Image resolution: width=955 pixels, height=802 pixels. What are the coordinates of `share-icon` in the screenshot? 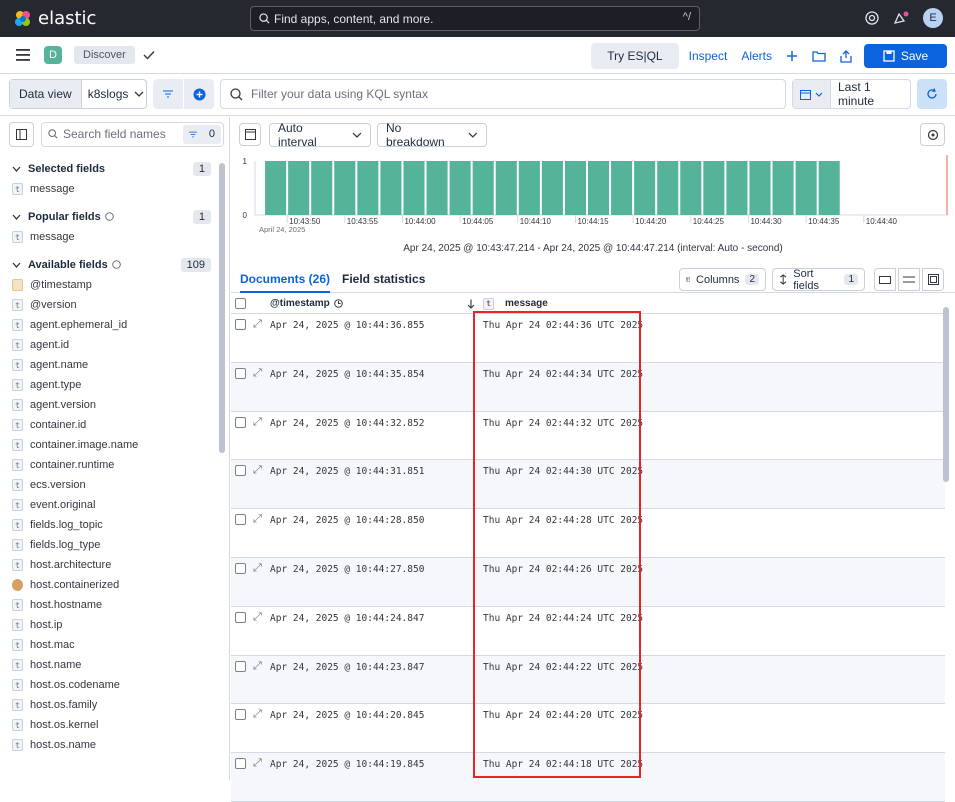 It's located at (846, 56).